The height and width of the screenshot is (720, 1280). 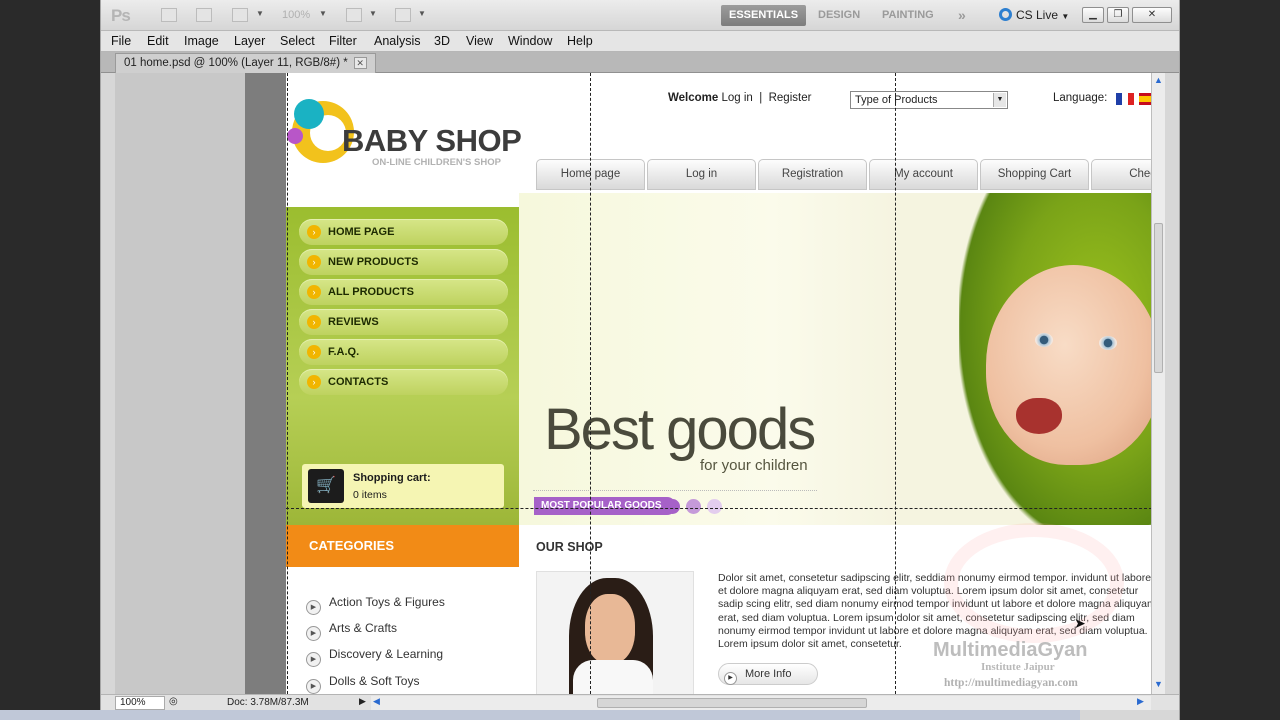 What do you see at coordinates (613, 677) in the screenshot?
I see `photo-shirt` at bounding box center [613, 677].